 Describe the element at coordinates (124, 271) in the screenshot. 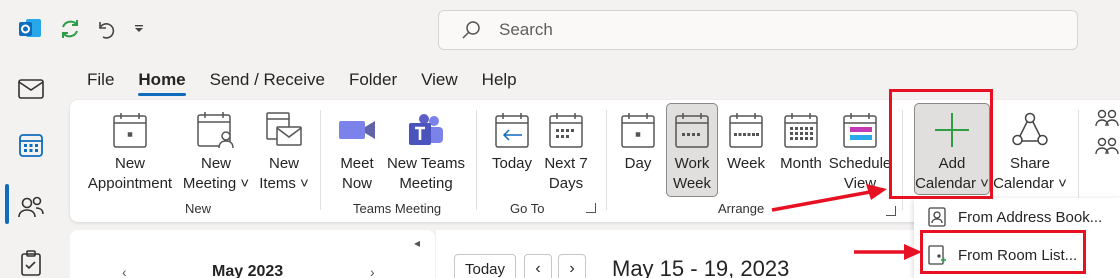

I see `prev-month-icon: ‹` at that location.